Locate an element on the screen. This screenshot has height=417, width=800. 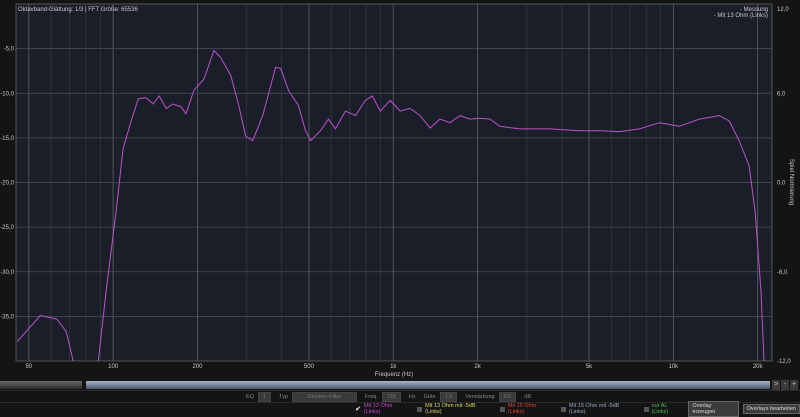
x-tick-label: 100 is located at coordinates (113, 367).